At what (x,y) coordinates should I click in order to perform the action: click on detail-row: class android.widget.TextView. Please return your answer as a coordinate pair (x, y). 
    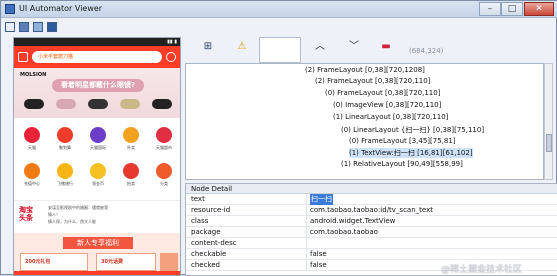
    Looking at the image, I should click on (371, 221).